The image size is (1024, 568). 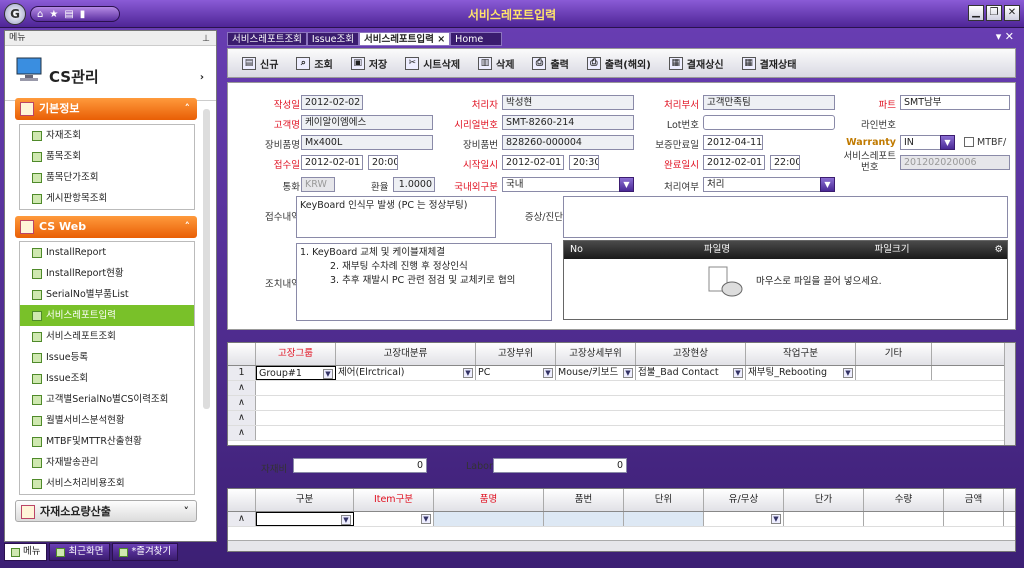 What do you see at coordinates (107, 357) in the screenshot?
I see `sidebar-item: Issue등록` at bounding box center [107, 357].